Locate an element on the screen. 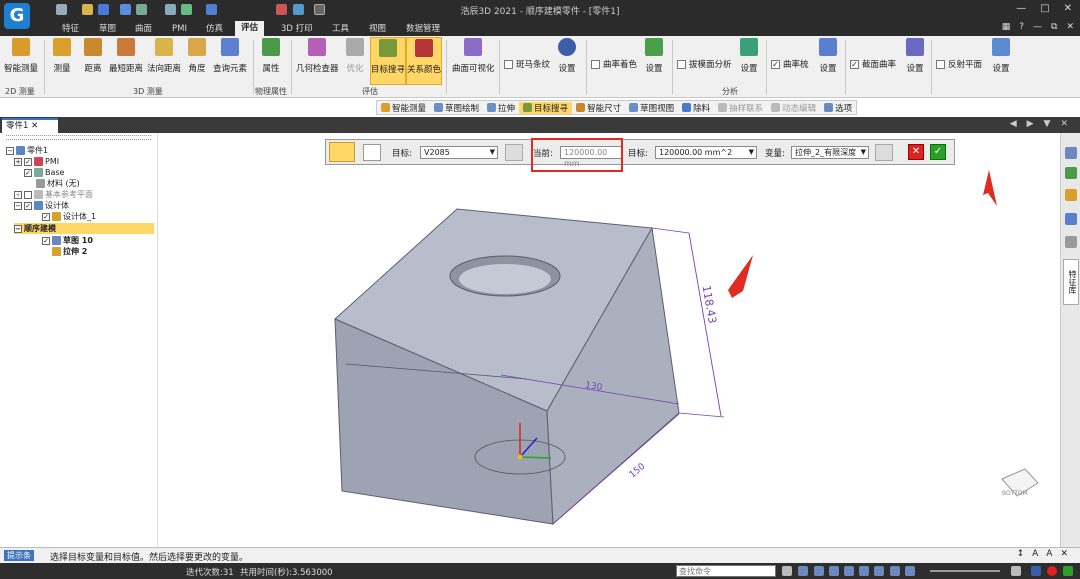 The height and width of the screenshot is (579, 1080). record-icon is located at coordinates (1052, 571).